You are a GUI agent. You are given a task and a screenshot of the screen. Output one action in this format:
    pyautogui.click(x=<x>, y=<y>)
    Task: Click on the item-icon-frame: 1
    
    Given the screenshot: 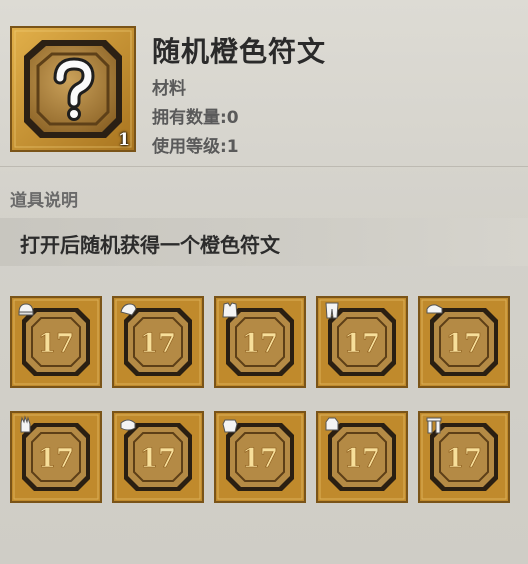 What is the action you would take?
    pyautogui.click(x=73, y=89)
    